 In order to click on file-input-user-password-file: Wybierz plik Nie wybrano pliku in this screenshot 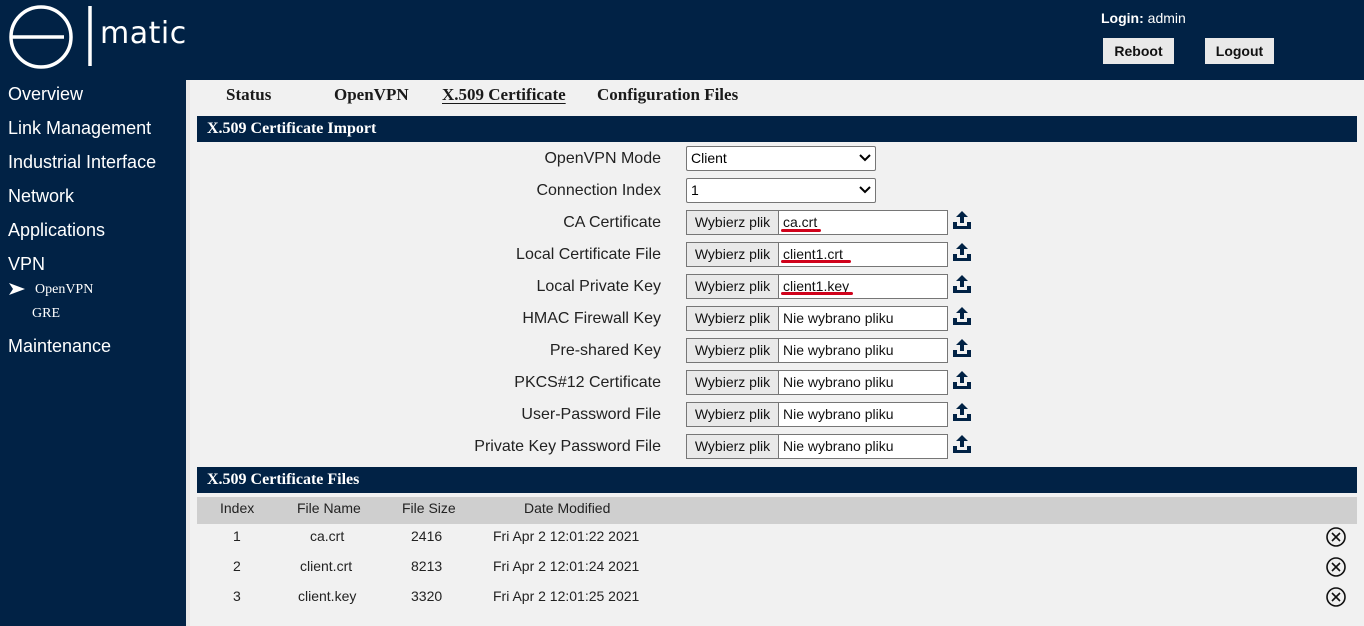, I will do `click(817, 414)`.